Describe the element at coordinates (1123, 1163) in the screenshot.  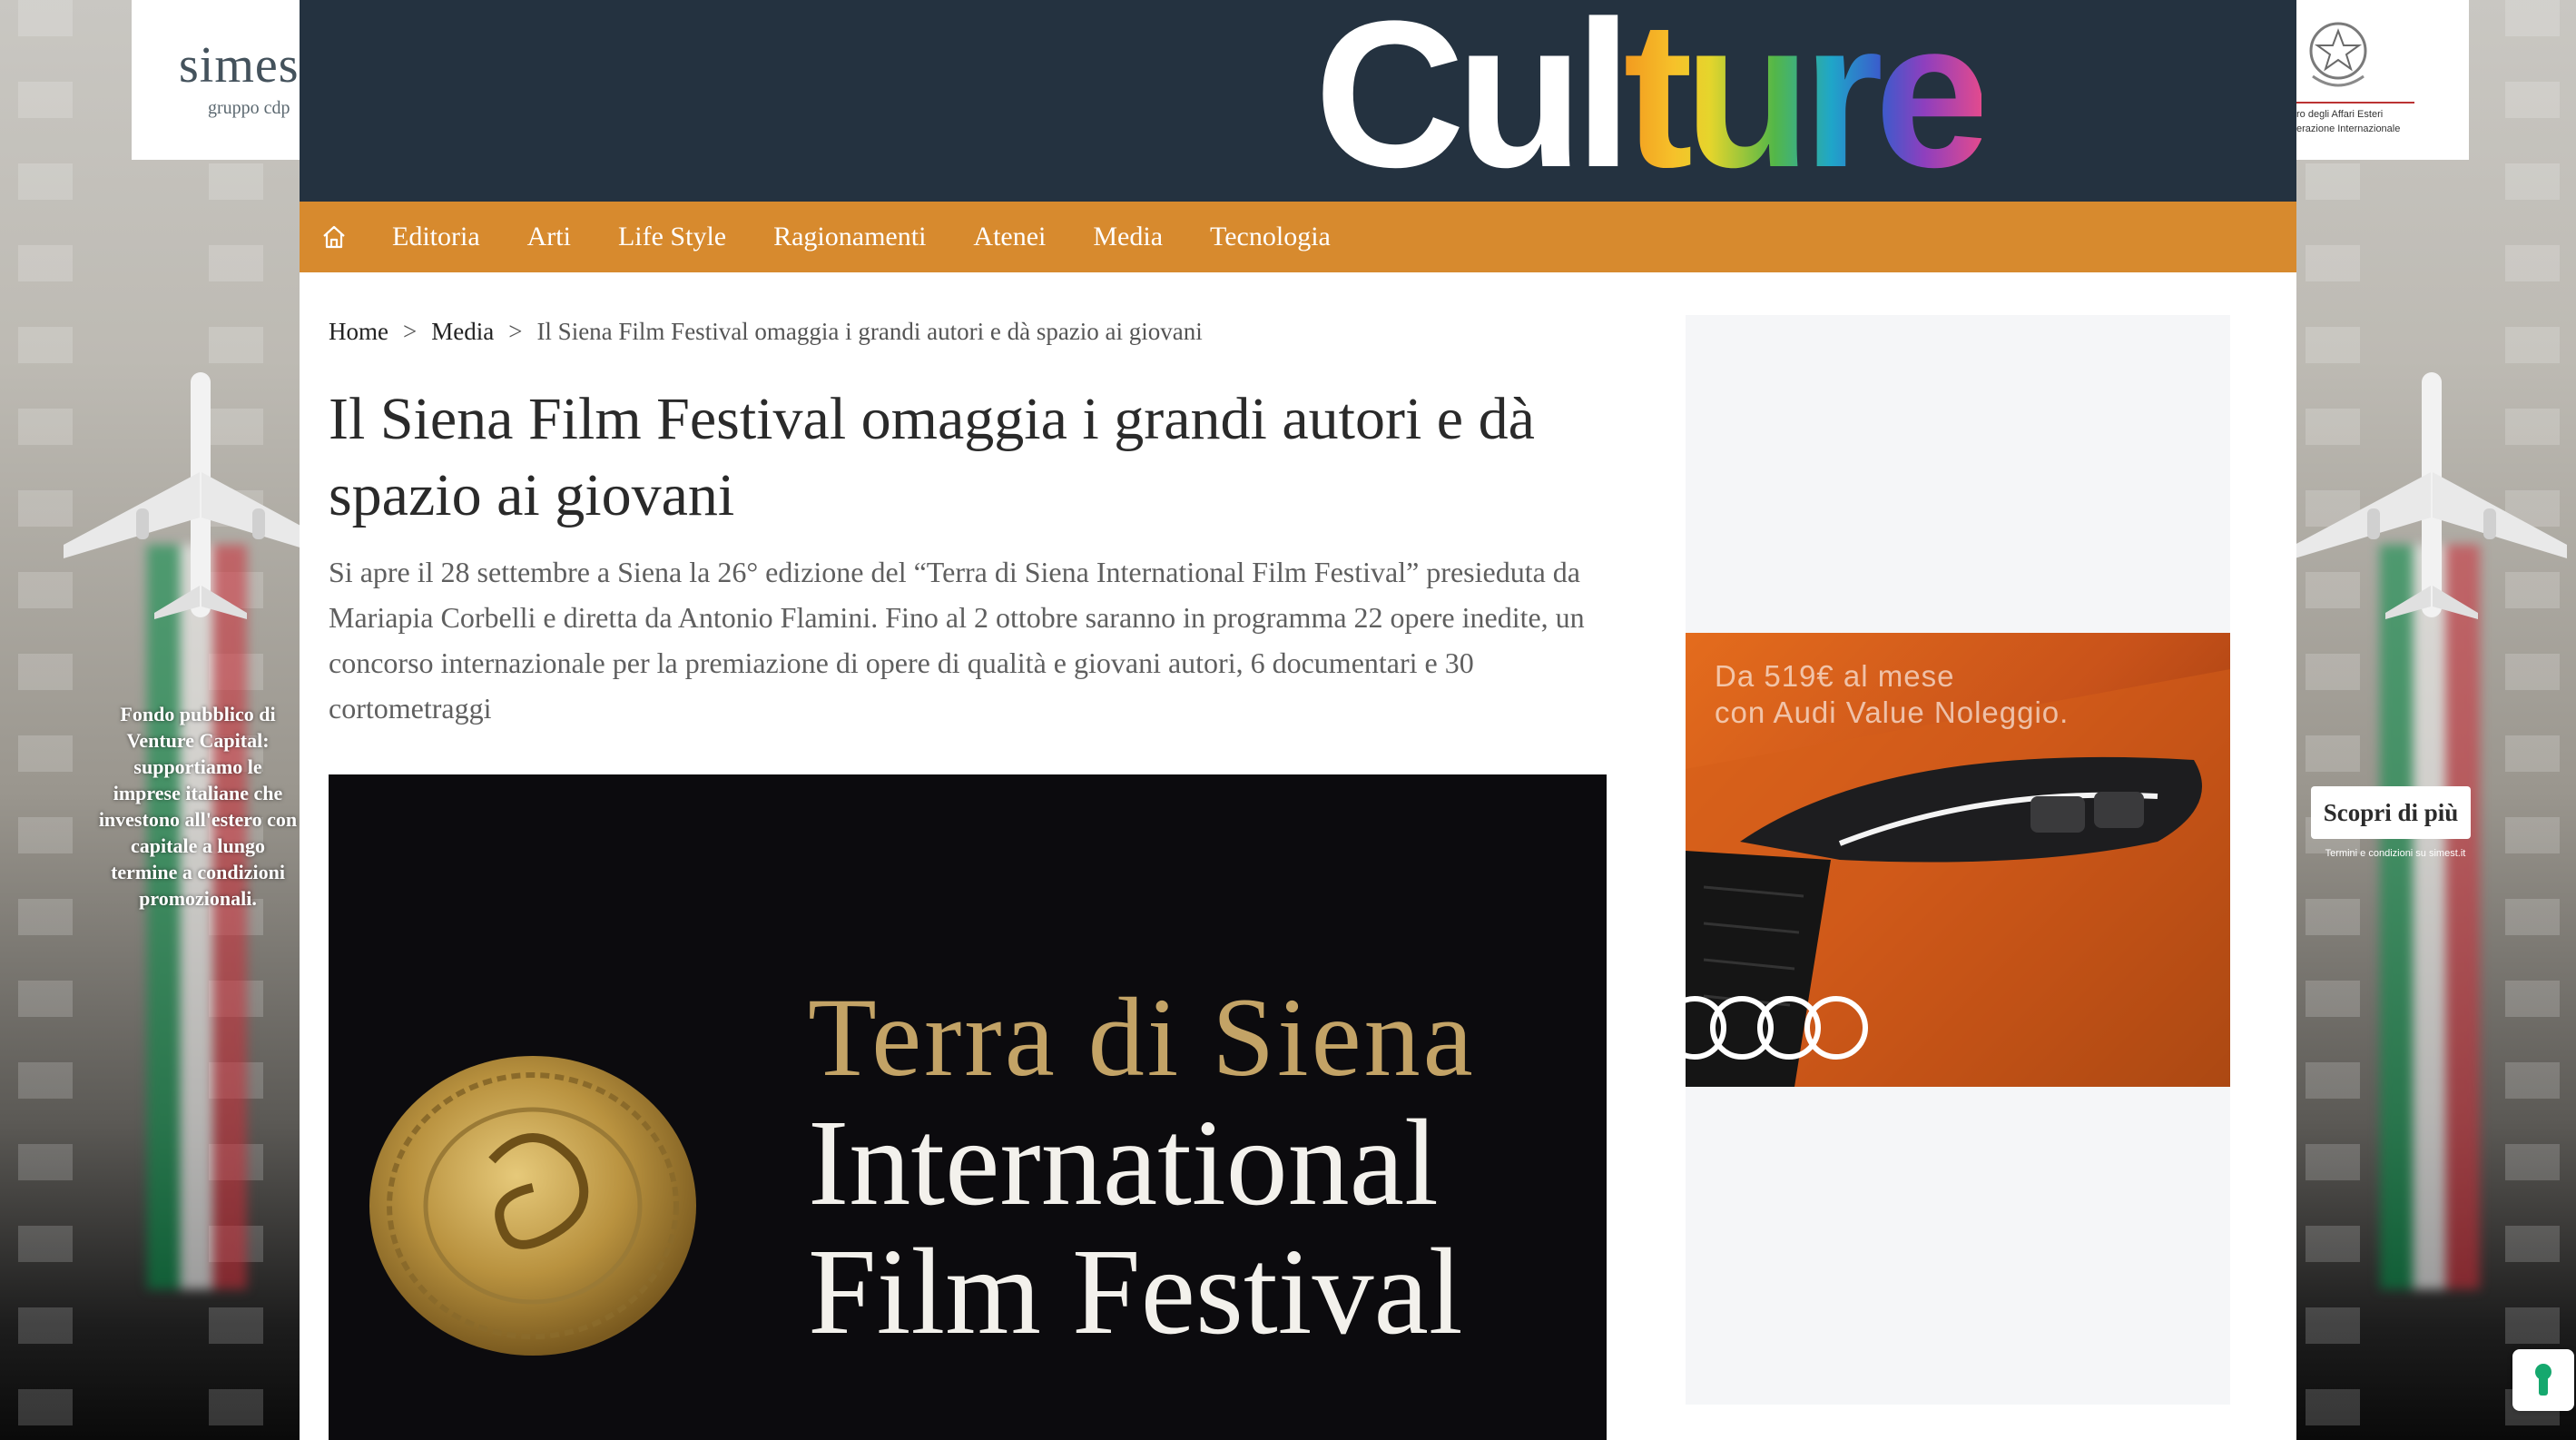
I see `hero-title-line-2: International` at that location.